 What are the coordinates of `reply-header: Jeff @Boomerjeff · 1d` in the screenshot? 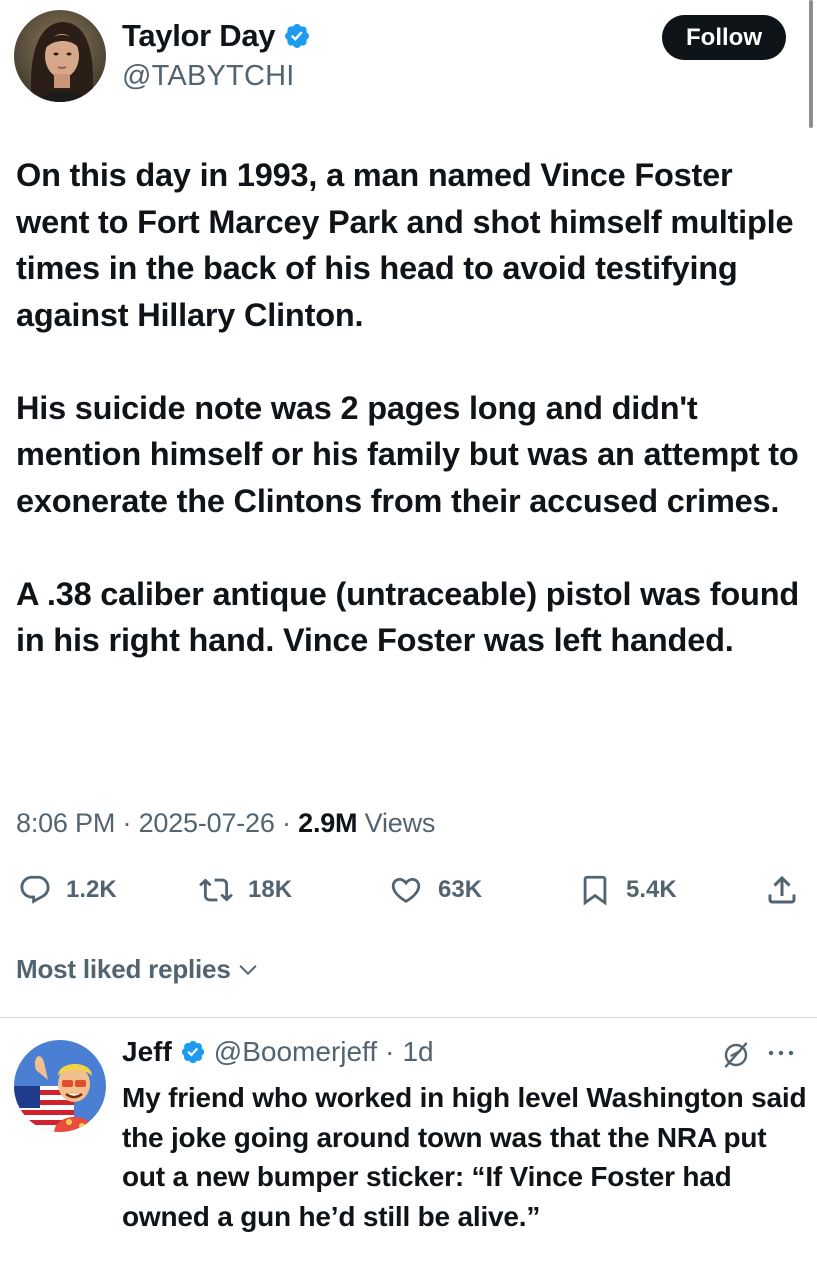 It's located at (278, 1052).